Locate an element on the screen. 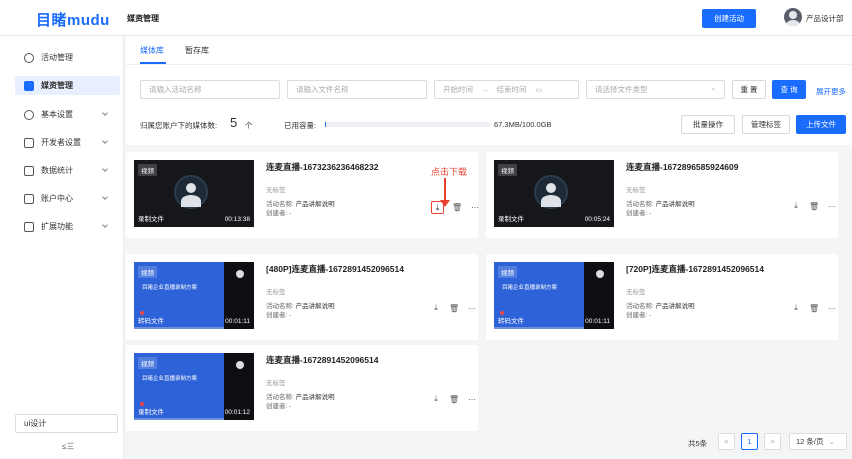  duration-label: 00:01:12 is located at coordinates (237, 412).